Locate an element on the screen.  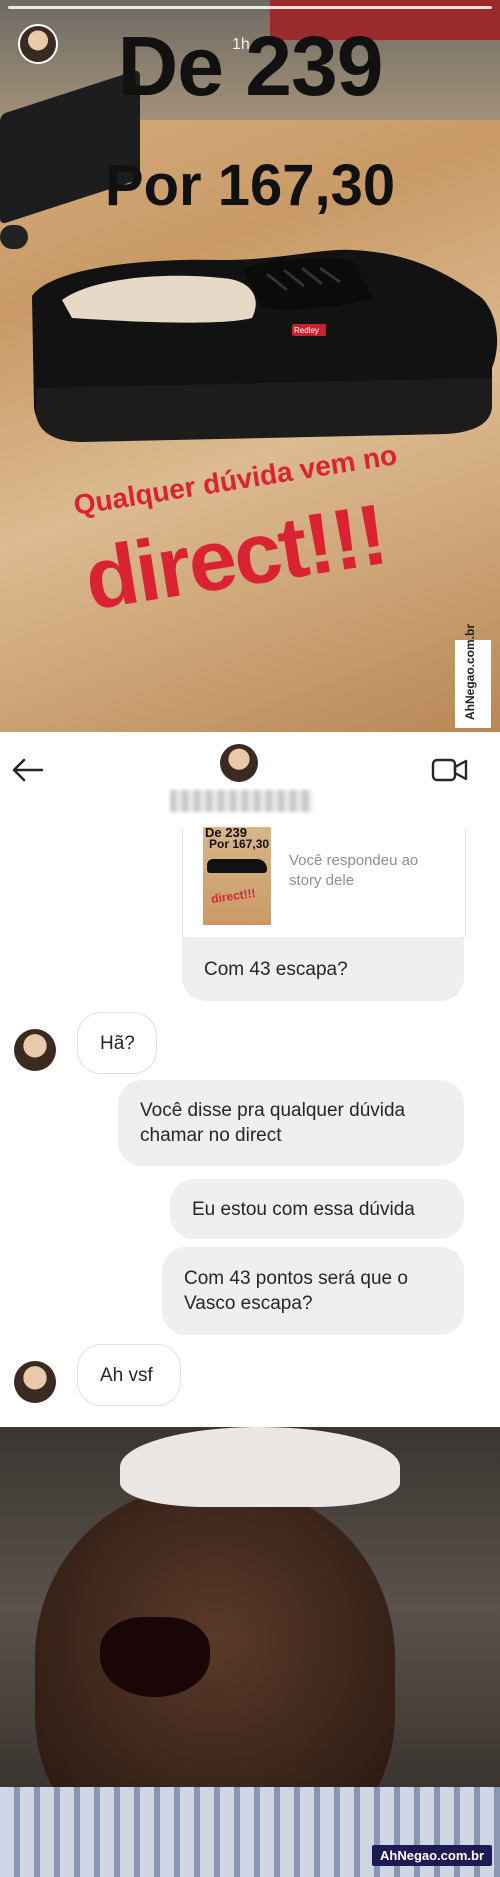
message-bubble-received: Ah vsf is located at coordinates (129, 1375).